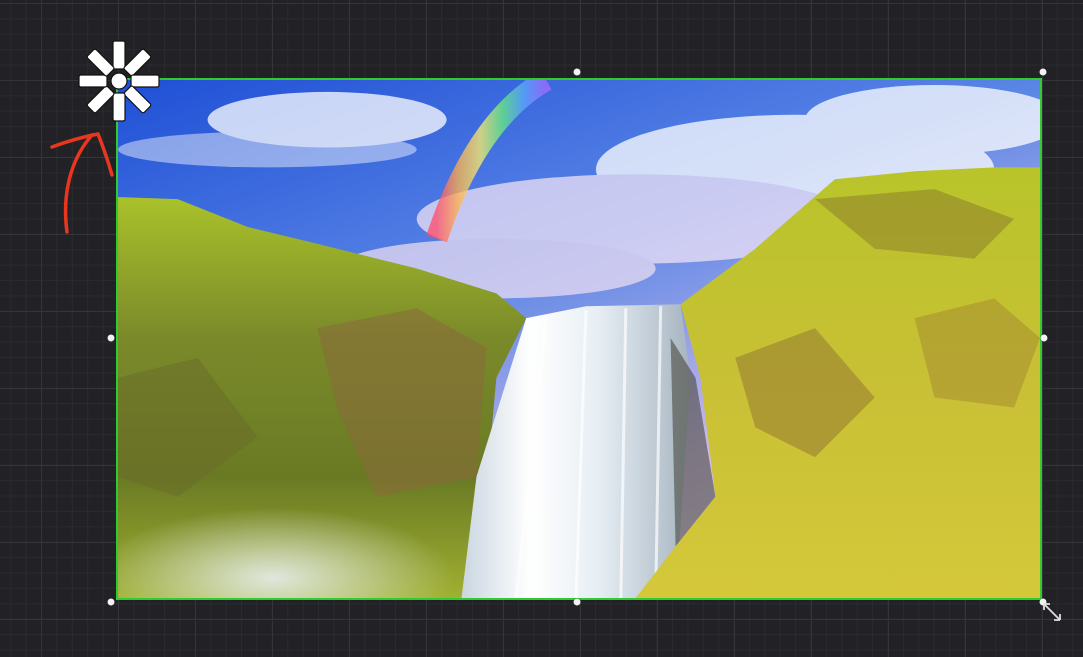 The width and height of the screenshot is (1083, 657). I want to click on resize-handle-right, so click(1044, 338).